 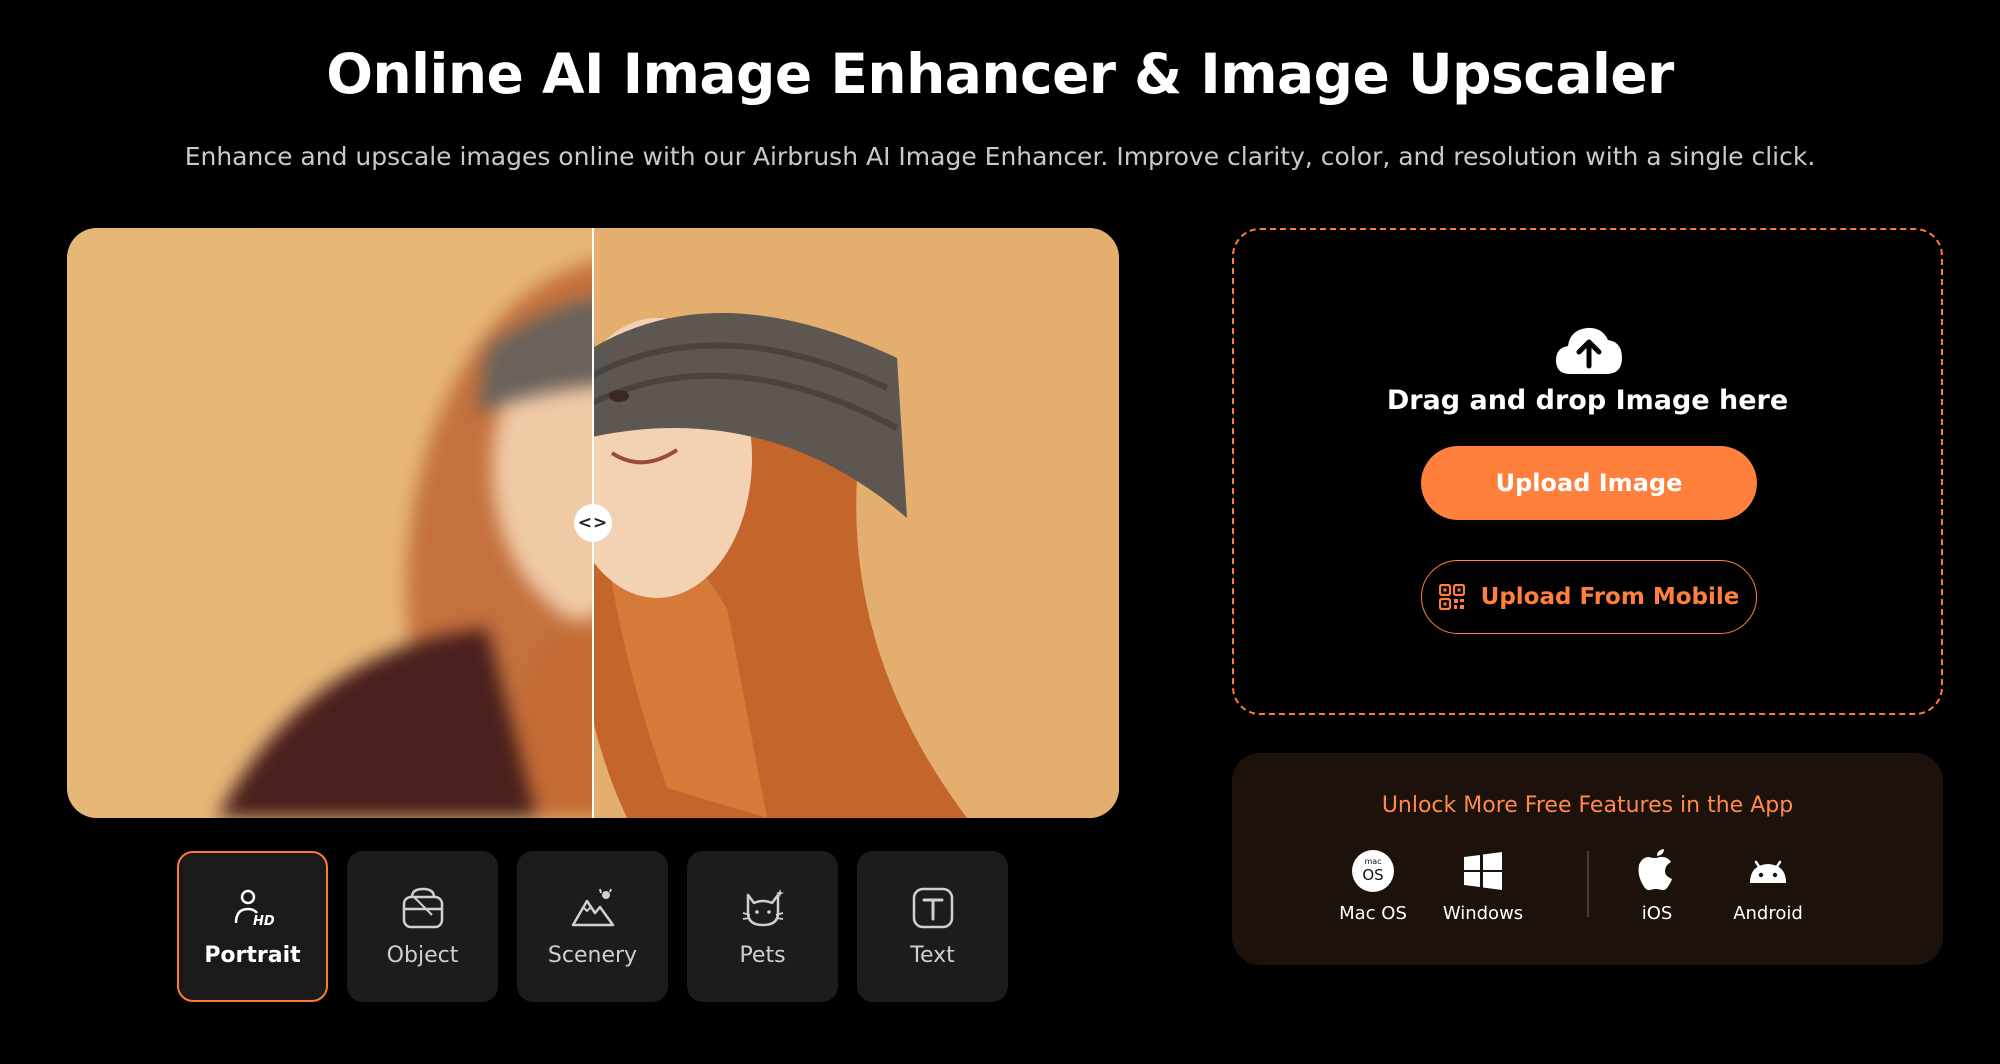 I want to click on svg-text: OS, so click(x=1372, y=875).